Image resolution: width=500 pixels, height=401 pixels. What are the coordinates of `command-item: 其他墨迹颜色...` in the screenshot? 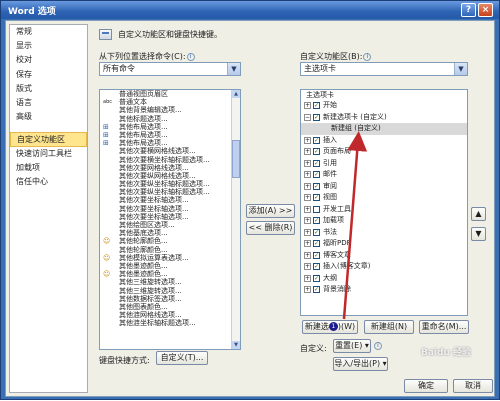 It's located at (170, 266).